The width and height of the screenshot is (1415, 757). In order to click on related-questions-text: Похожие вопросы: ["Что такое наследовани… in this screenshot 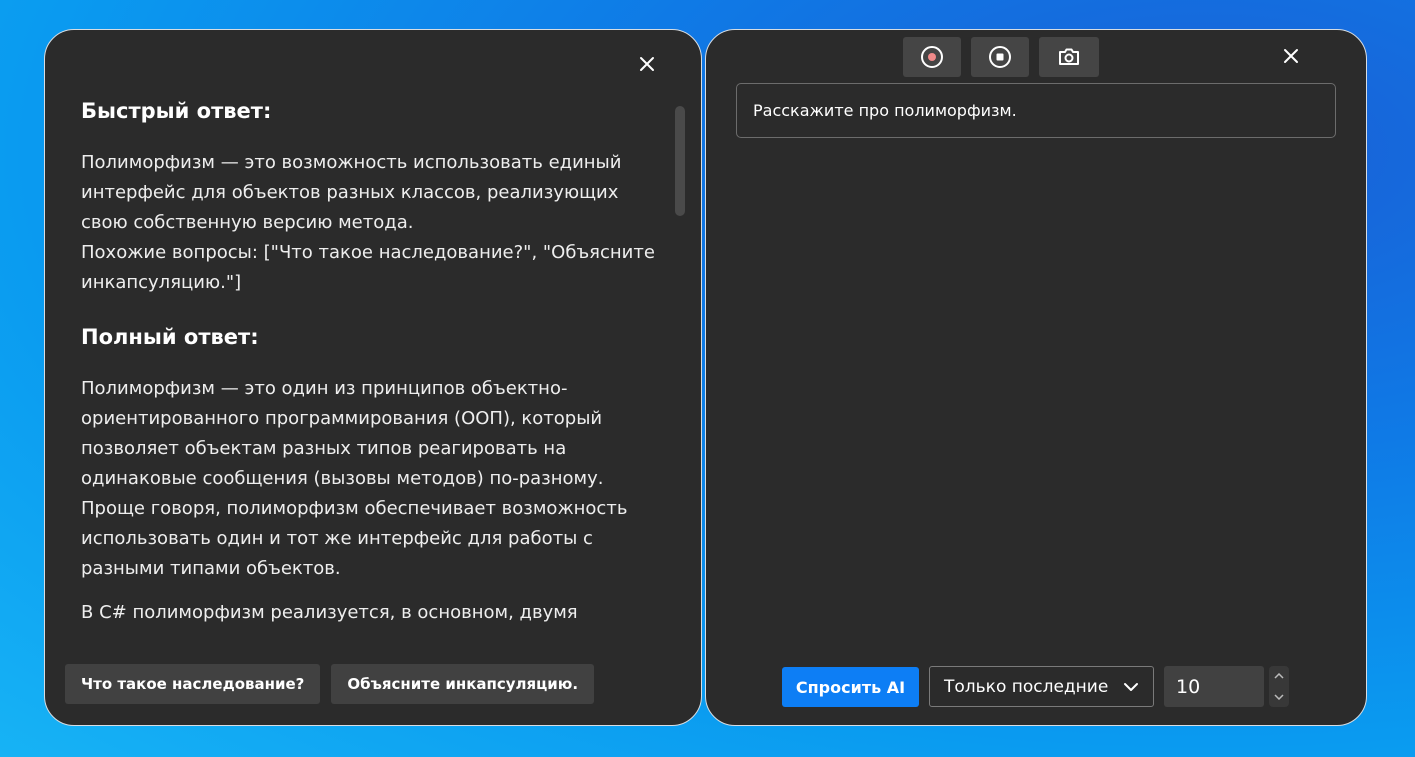, I will do `click(368, 267)`.